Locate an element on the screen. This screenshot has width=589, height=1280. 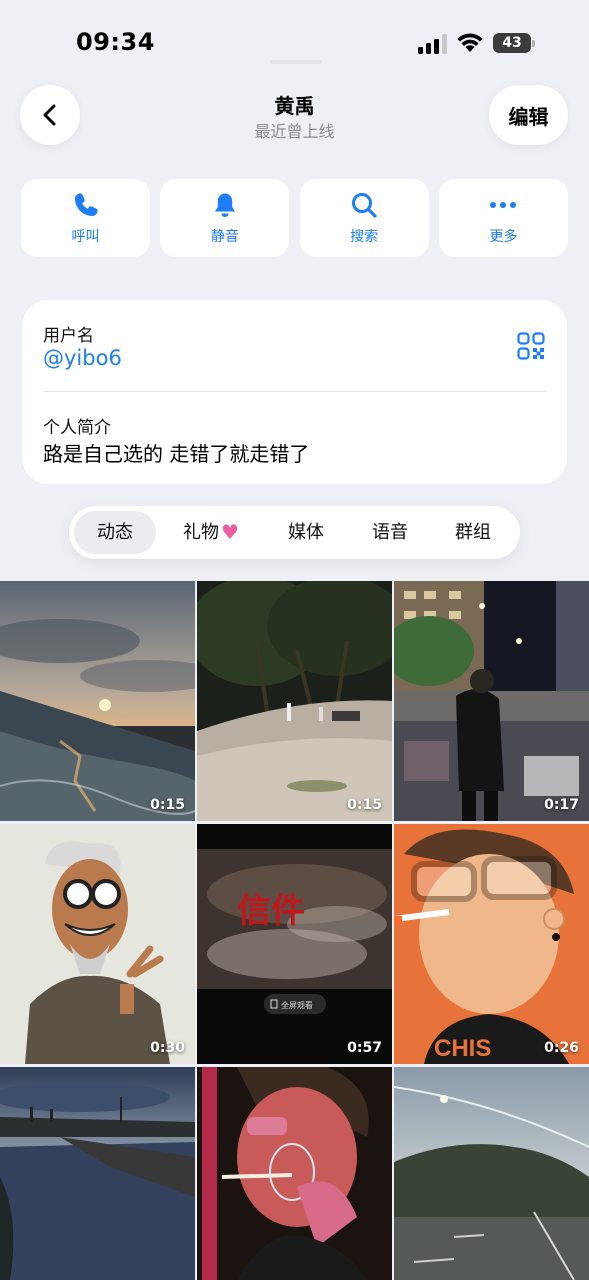
cartoon-old-man-thumbnail is located at coordinates (97, 944).